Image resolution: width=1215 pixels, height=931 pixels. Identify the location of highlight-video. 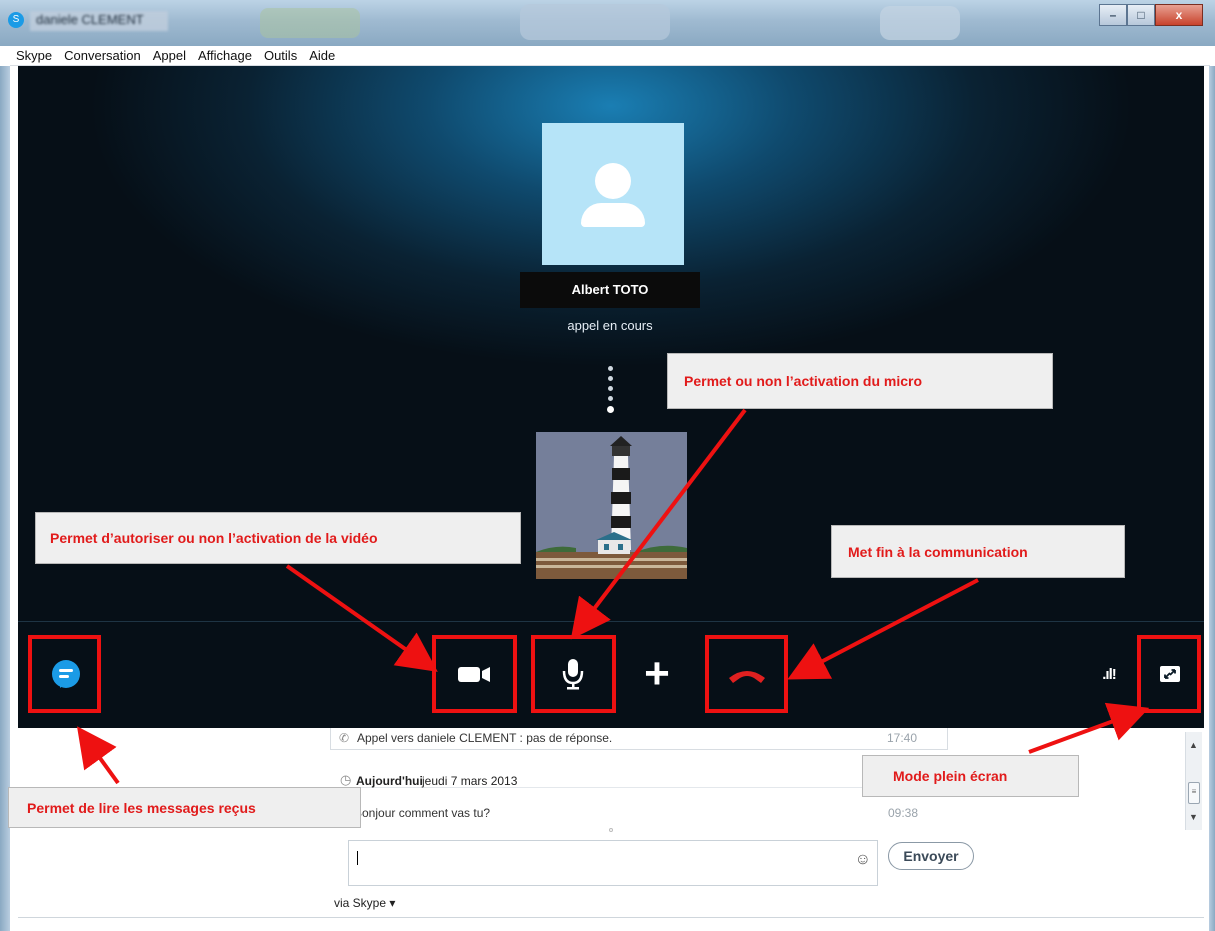
(474, 674).